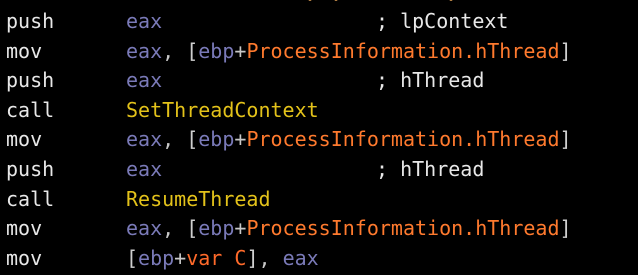  I want to click on instruction-operands: SetThreadContext, so click(222, 110).